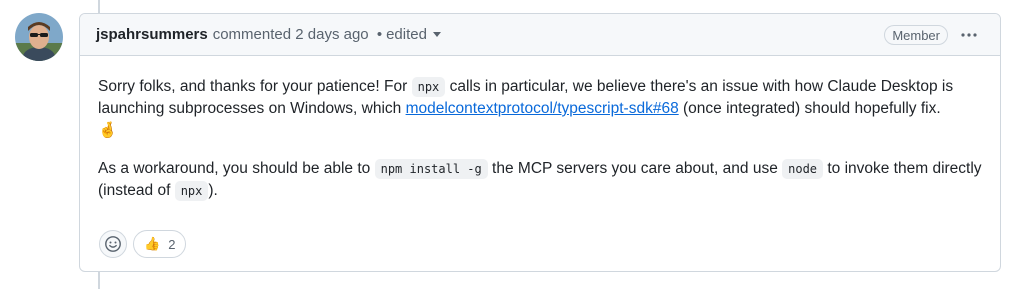 This screenshot has height=289, width=1024. What do you see at coordinates (331, 34) in the screenshot?
I see `comment-time: 2 days ago` at bounding box center [331, 34].